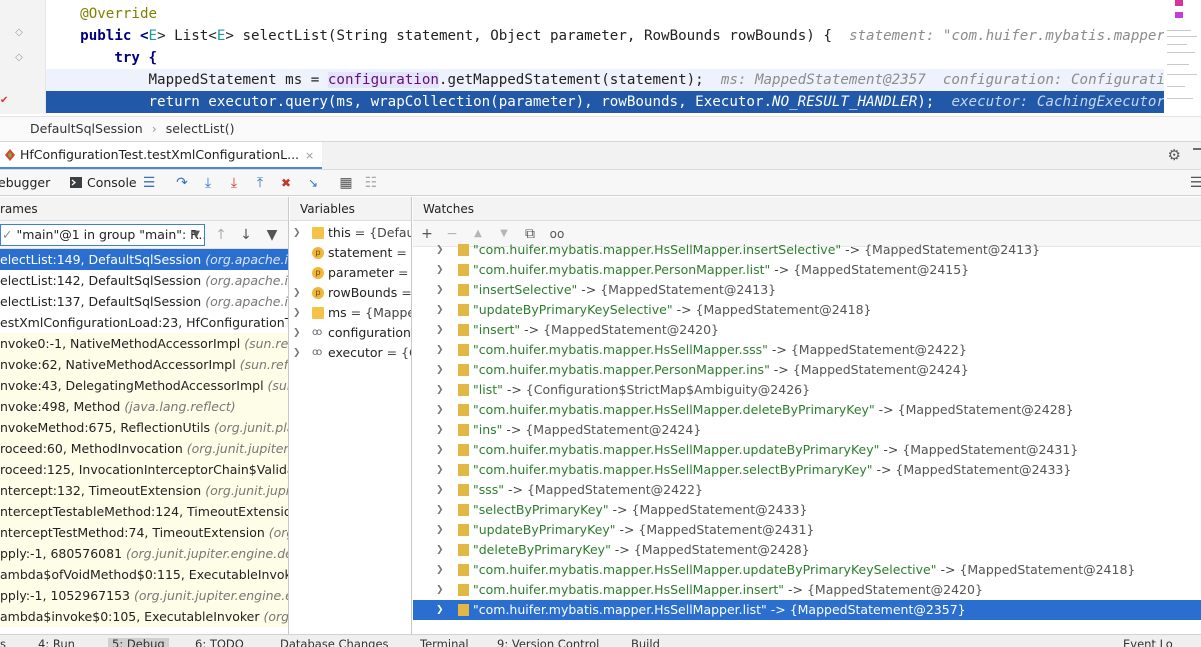 The image size is (1201, 647). I want to click on show-execution-point-icon: ↷, so click(182, 183).